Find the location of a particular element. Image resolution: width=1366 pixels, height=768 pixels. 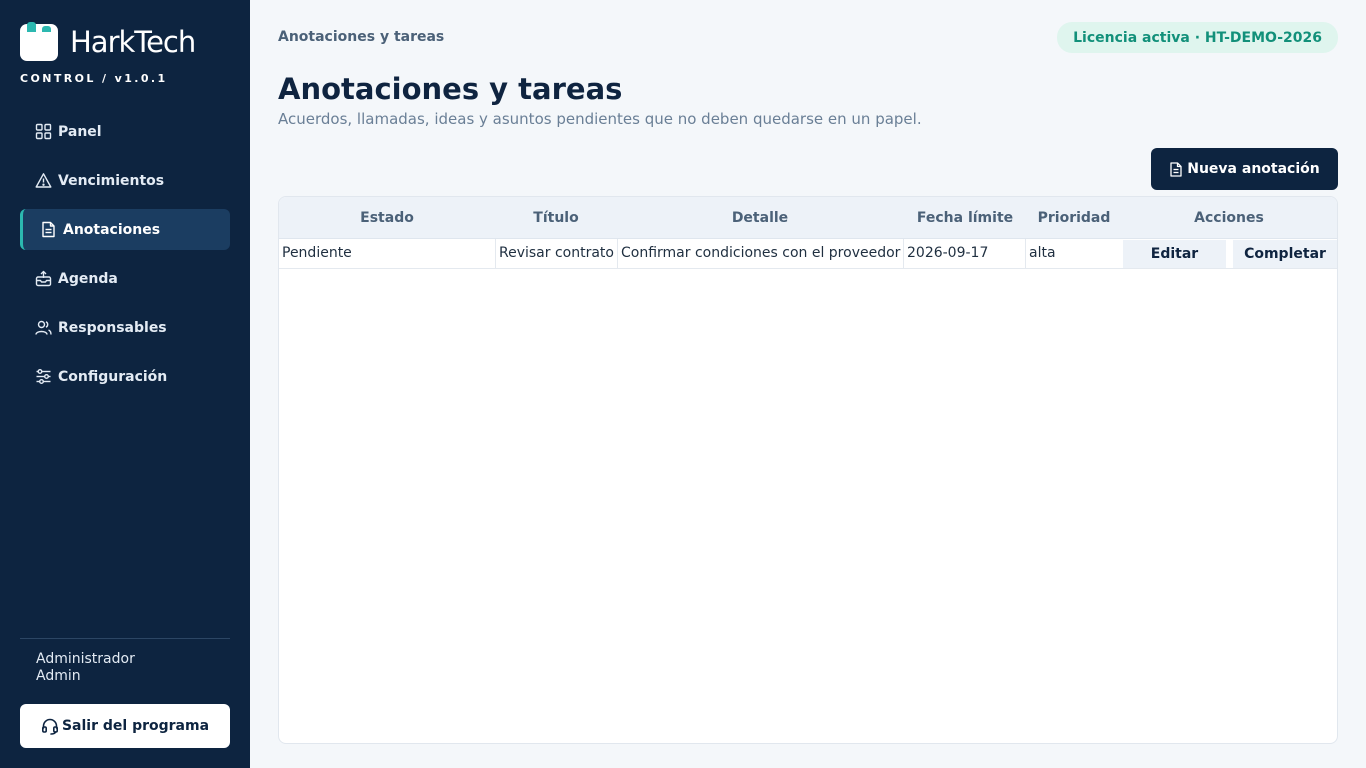

column-header-acciones: Acciones is located at coordinates (1229, 218).